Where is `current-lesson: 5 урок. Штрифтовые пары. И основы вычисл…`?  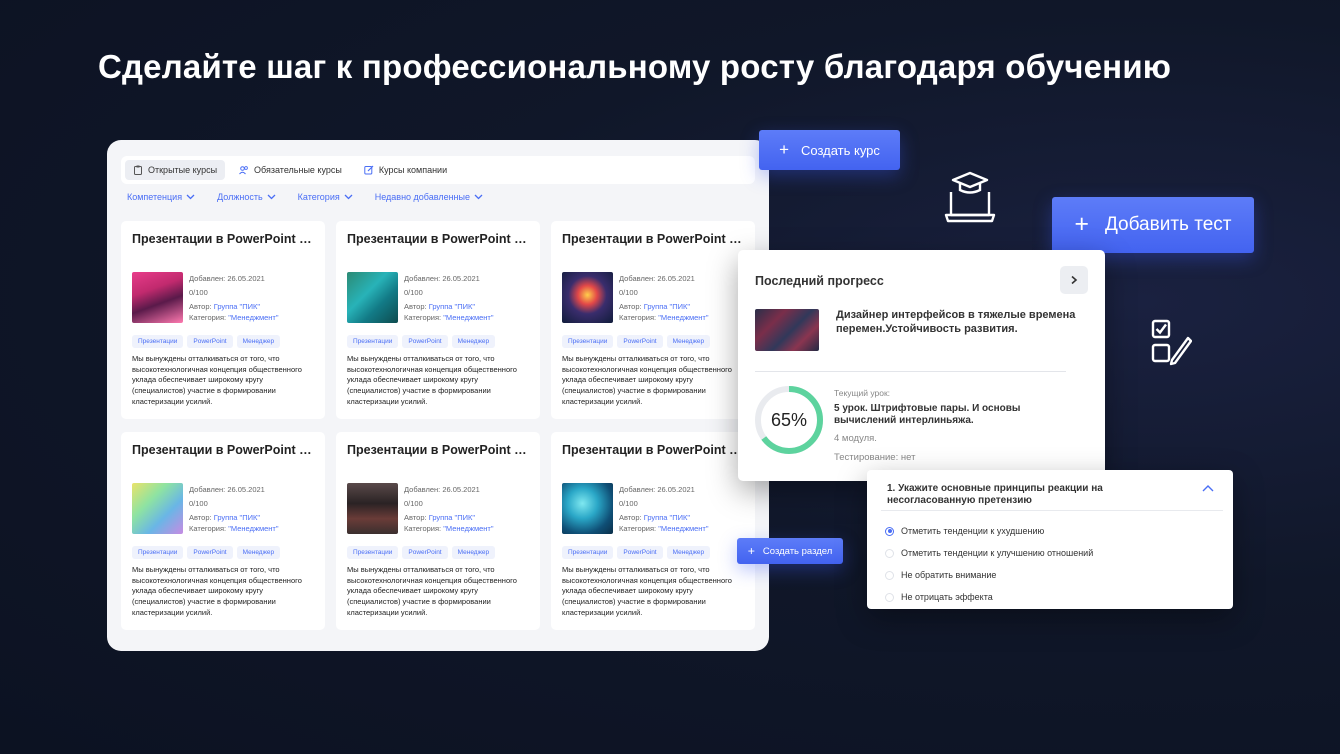
current-lesson: 5 урок. Штрифтовые пары. И основы вычисл… is located at coordinates (959, 415).